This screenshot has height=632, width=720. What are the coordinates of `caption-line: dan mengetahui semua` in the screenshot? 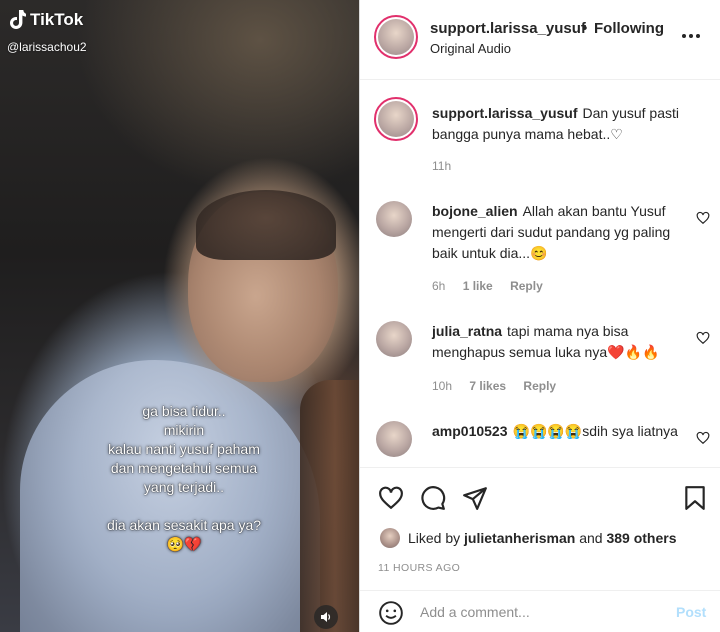 It's located at (184, 468).